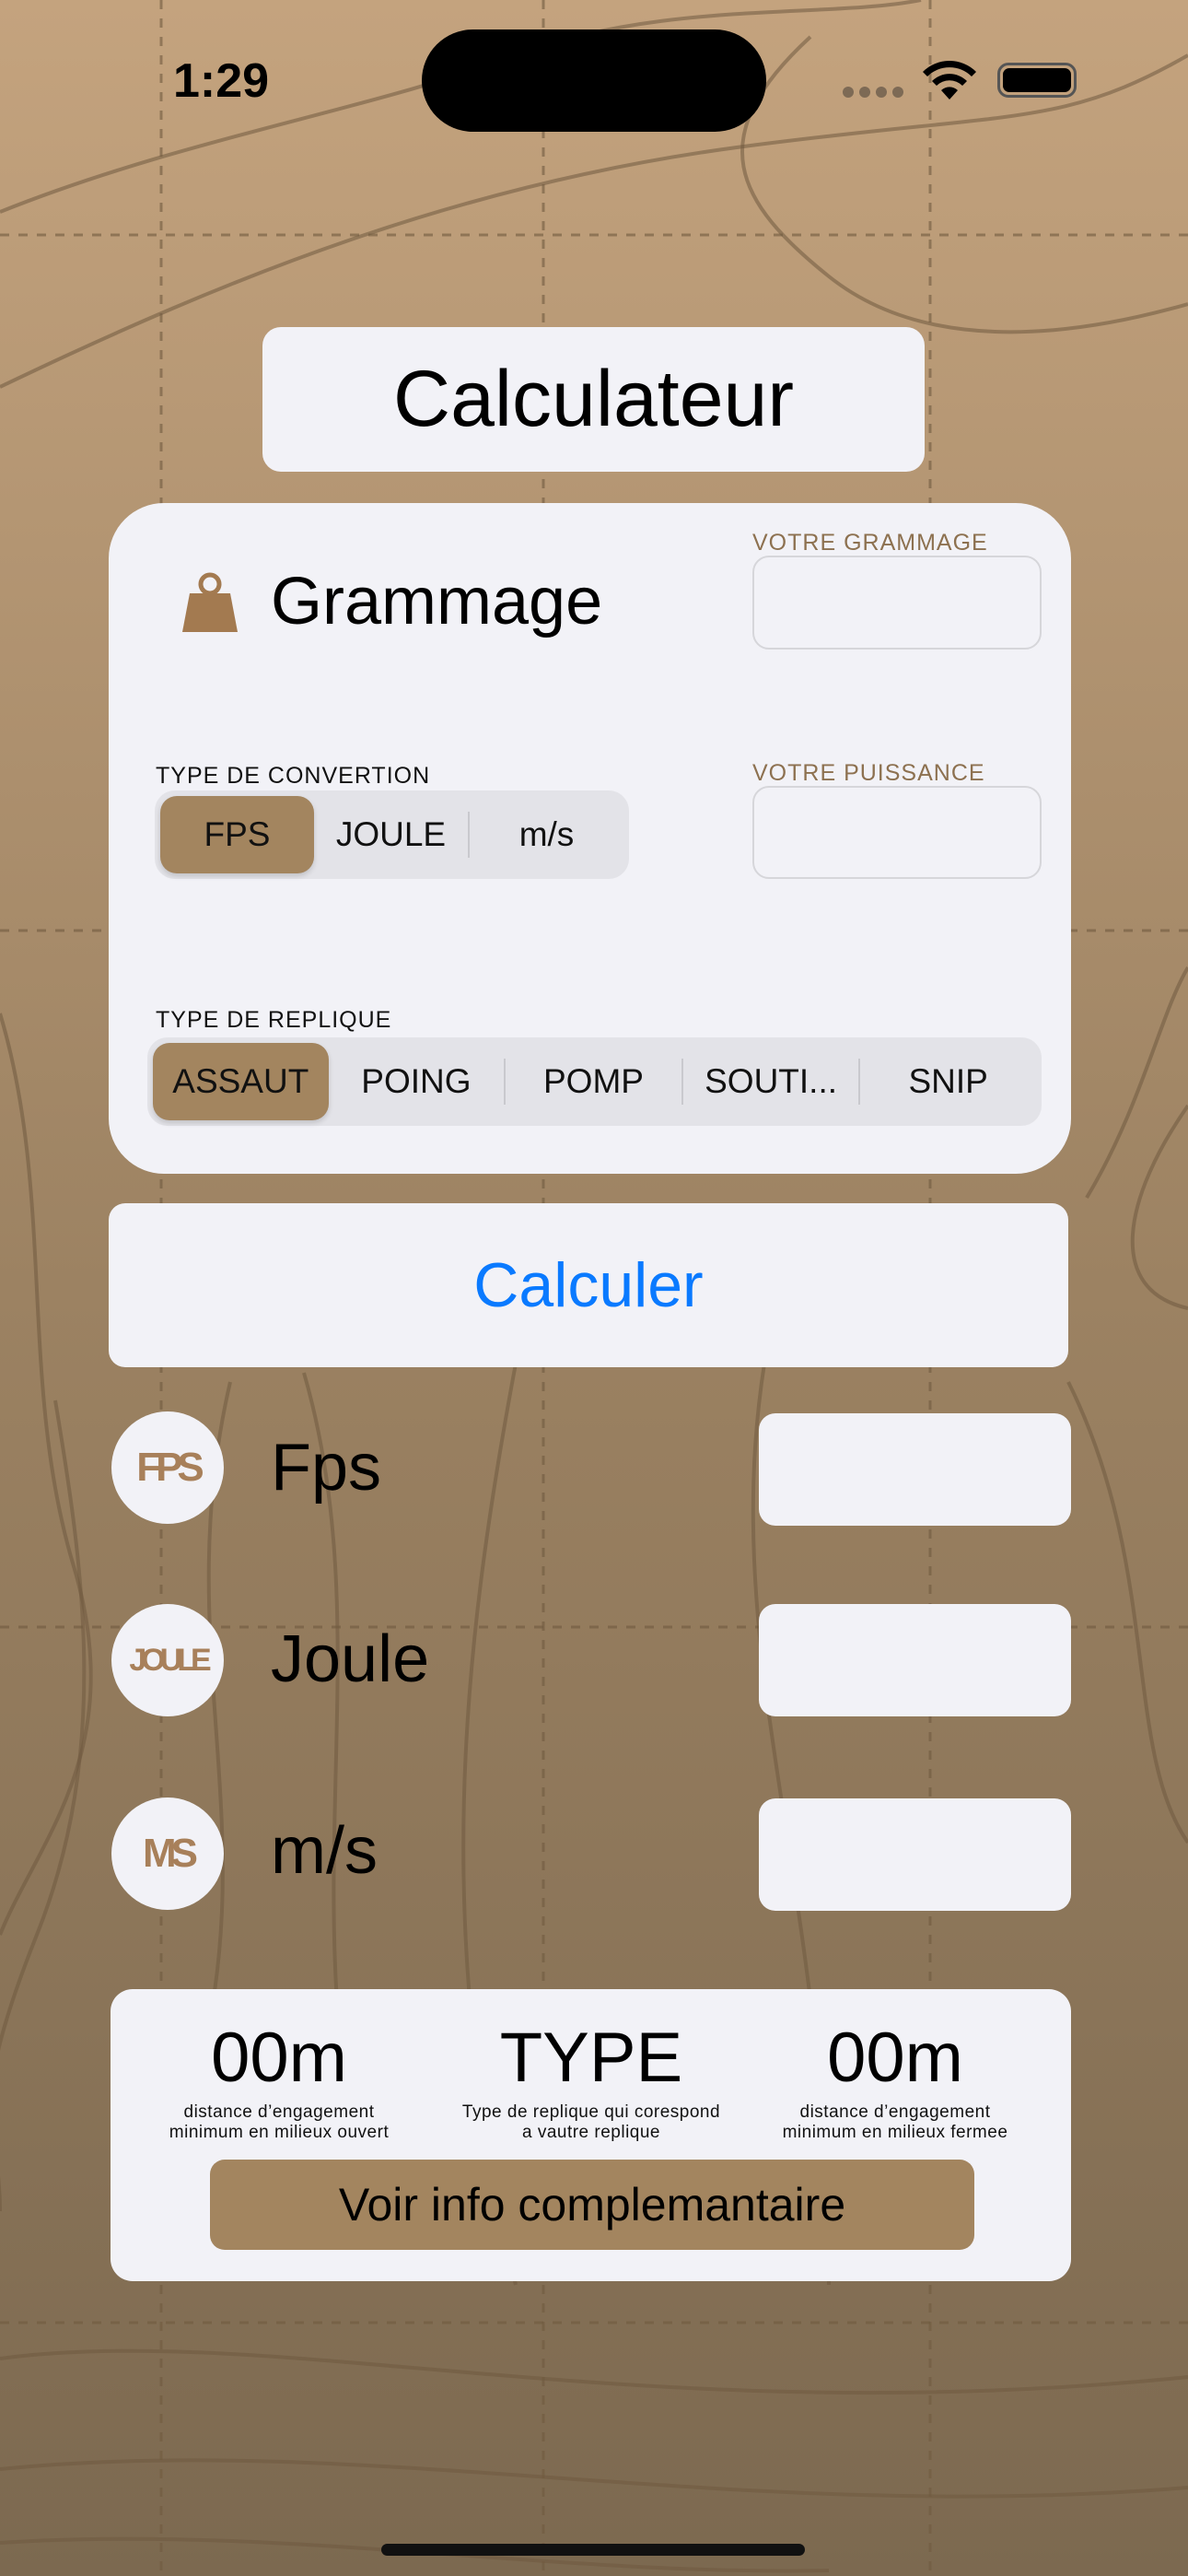 The height and width of the screenshot is (2576, 1188). I want to click on segment-snip: SNIP, so click(948, 1081).